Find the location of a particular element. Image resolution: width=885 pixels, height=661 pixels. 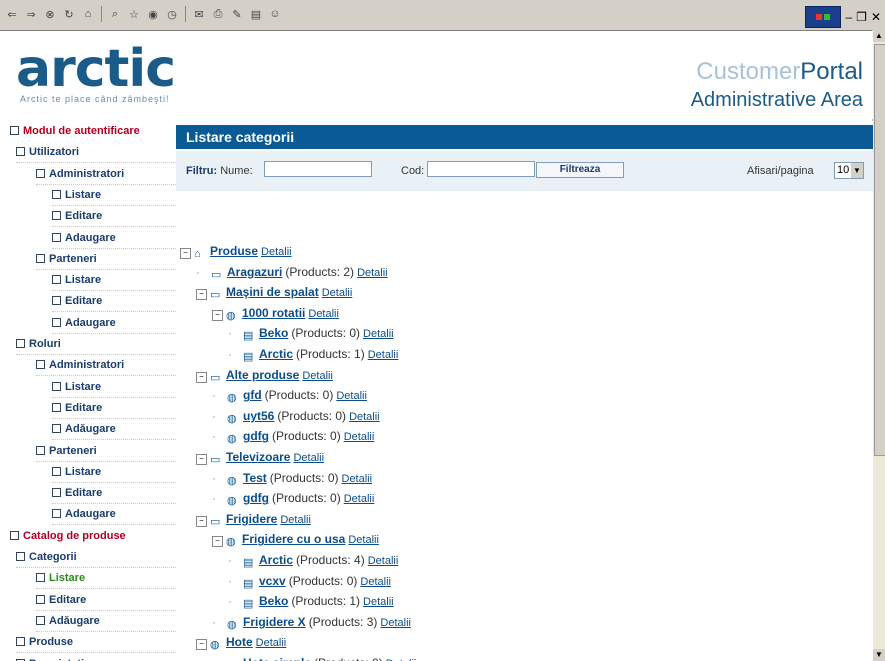

restore-icon: ❐ is located at coordinates (861, 17).